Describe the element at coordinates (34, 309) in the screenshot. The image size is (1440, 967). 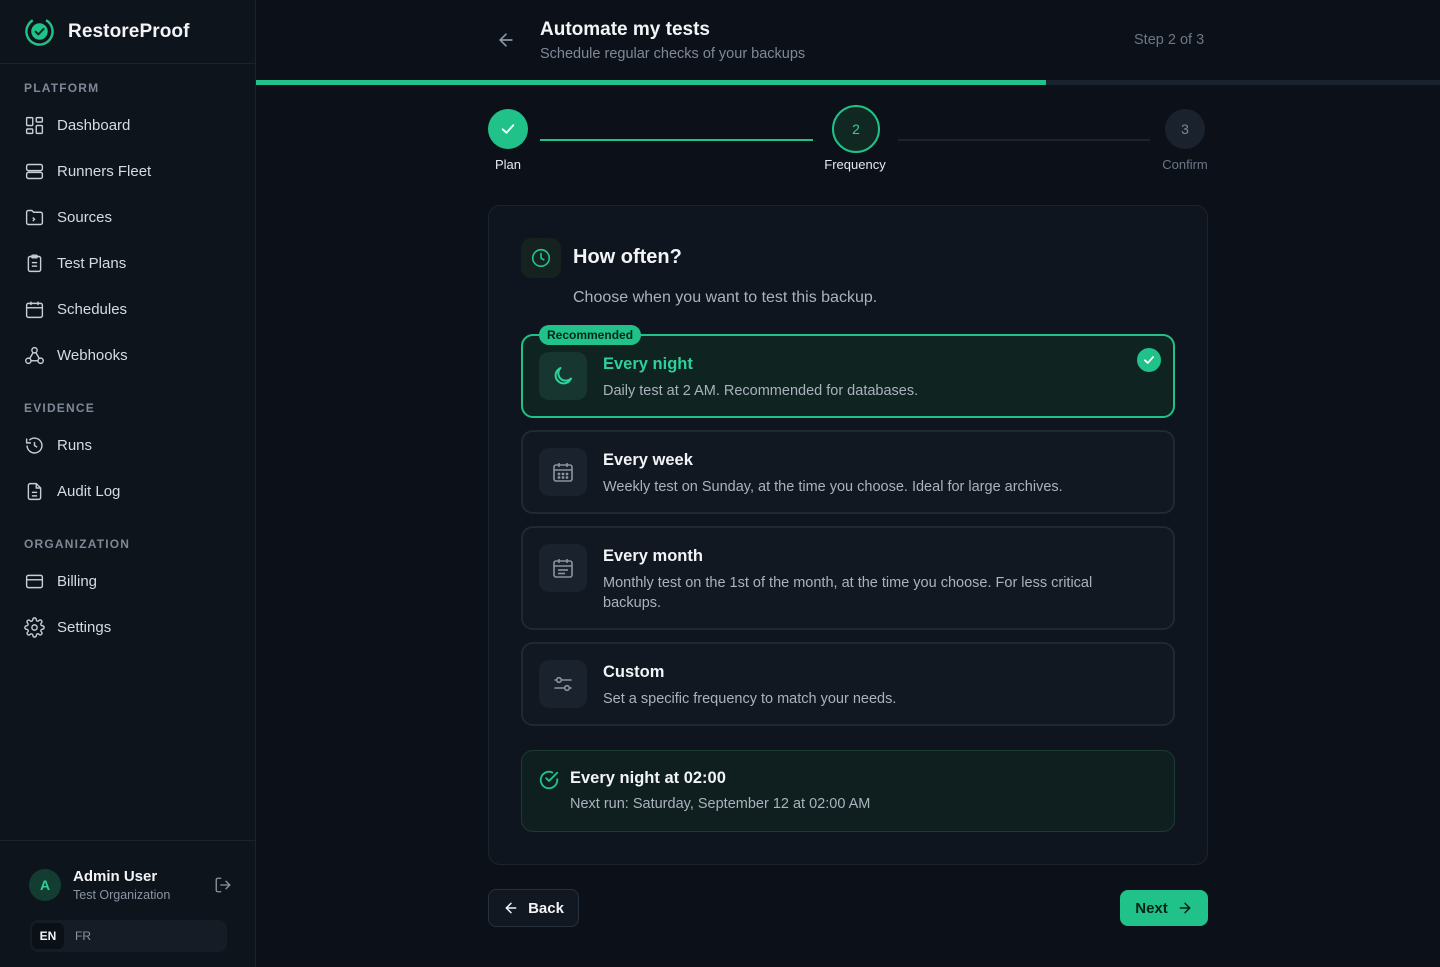
I see `calendar-icon` at that location.